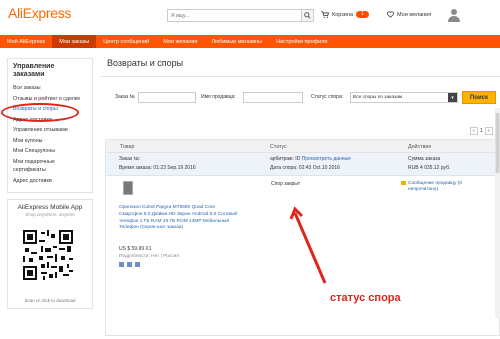 The image size is (500, 339). What do you see at coordinates (302, 146) in the screenshot?
I see `table-header: Товар Статус Действие` at bounding box center [302, 146].